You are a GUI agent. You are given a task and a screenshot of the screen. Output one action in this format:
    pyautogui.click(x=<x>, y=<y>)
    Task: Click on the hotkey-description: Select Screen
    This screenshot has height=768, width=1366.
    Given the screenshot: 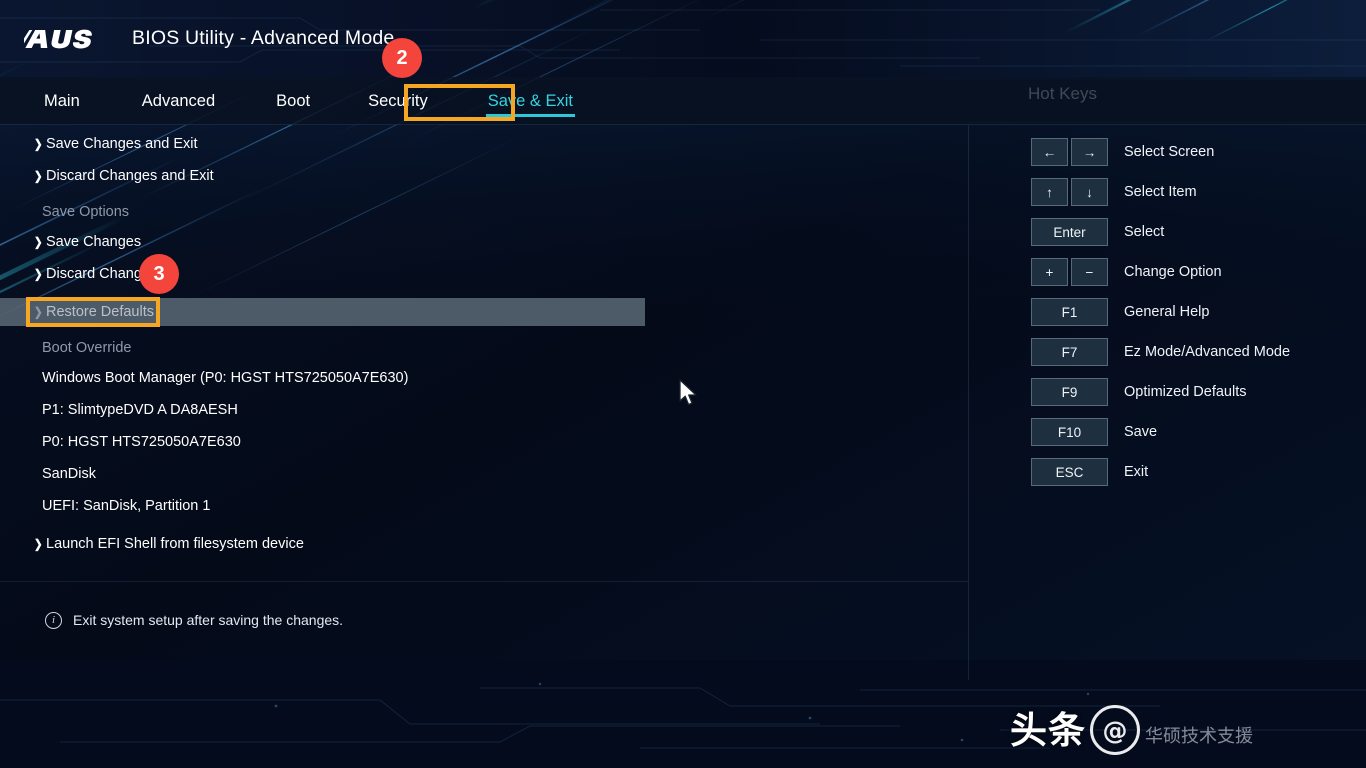 What is the action you would take?
    pyautogui.click(x=1169, y=152)
    